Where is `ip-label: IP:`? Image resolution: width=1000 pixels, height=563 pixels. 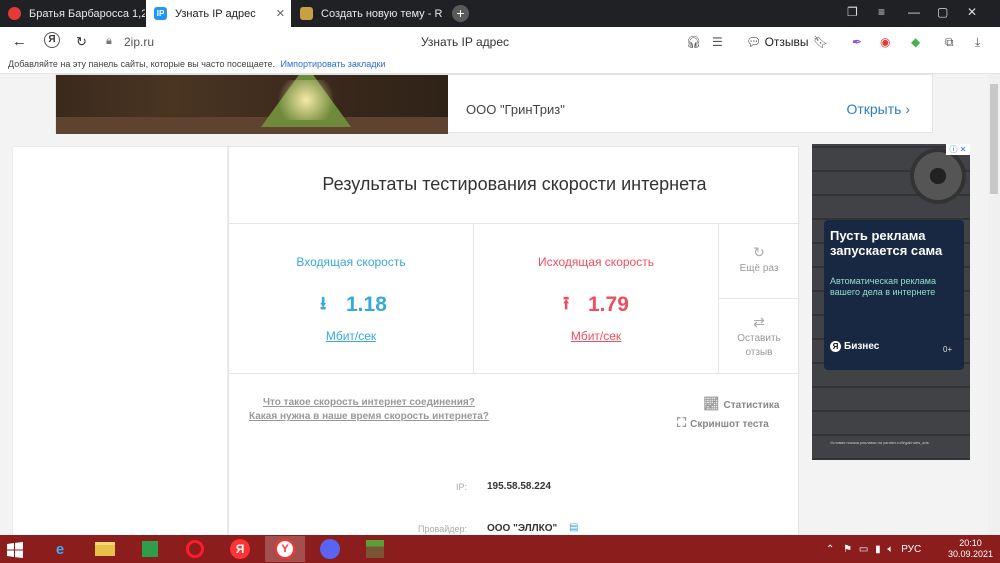
ip-label: IP: is located at coordinates (461, 487).